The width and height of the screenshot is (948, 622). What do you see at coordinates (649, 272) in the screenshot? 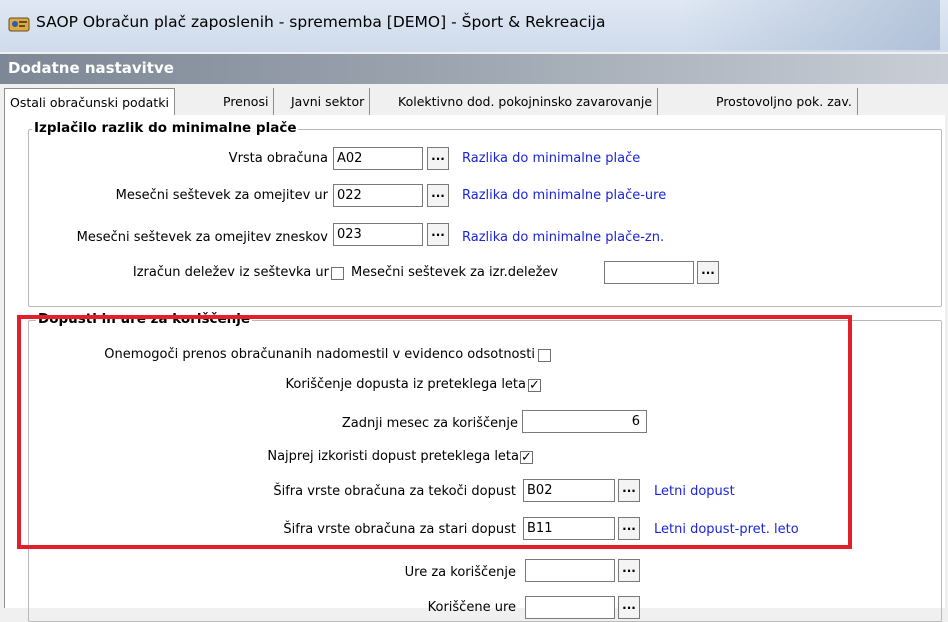
I see `mesecni-sestevek-delezev-field` at bounding box center [649, 272].